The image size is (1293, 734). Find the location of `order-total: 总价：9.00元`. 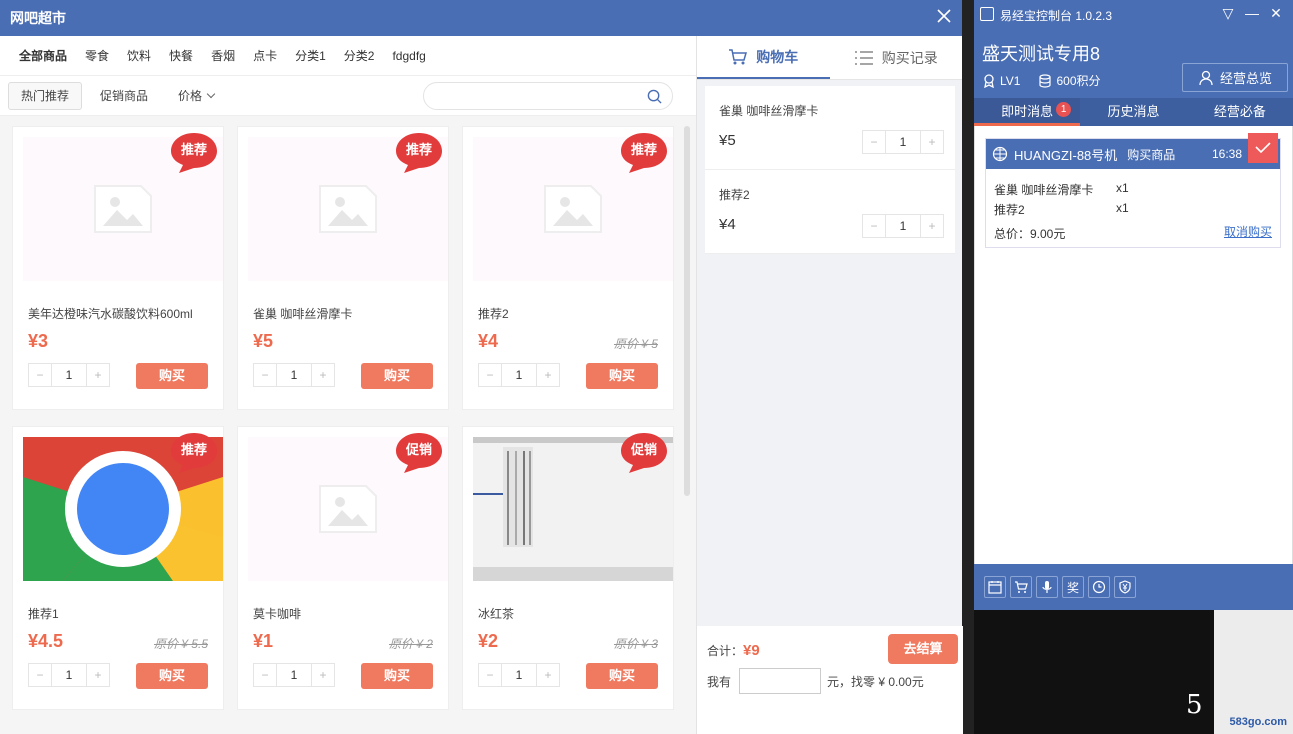

order-total: 总价：9.00元 is located at coordinates (1030, 234).